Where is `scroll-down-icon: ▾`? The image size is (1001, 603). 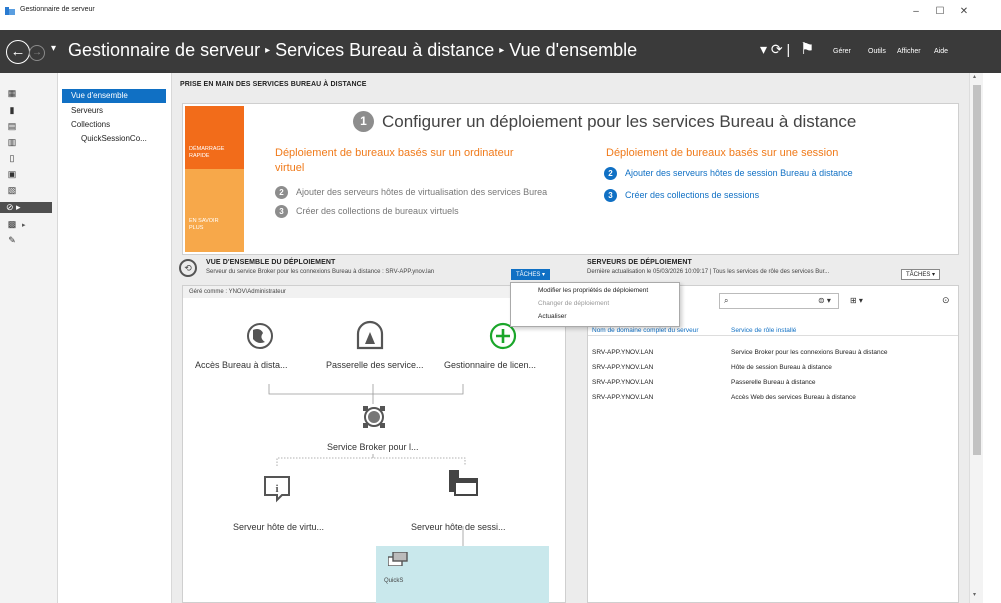
scroll-down-icon: ▾ is located at coordinates (974, 594).